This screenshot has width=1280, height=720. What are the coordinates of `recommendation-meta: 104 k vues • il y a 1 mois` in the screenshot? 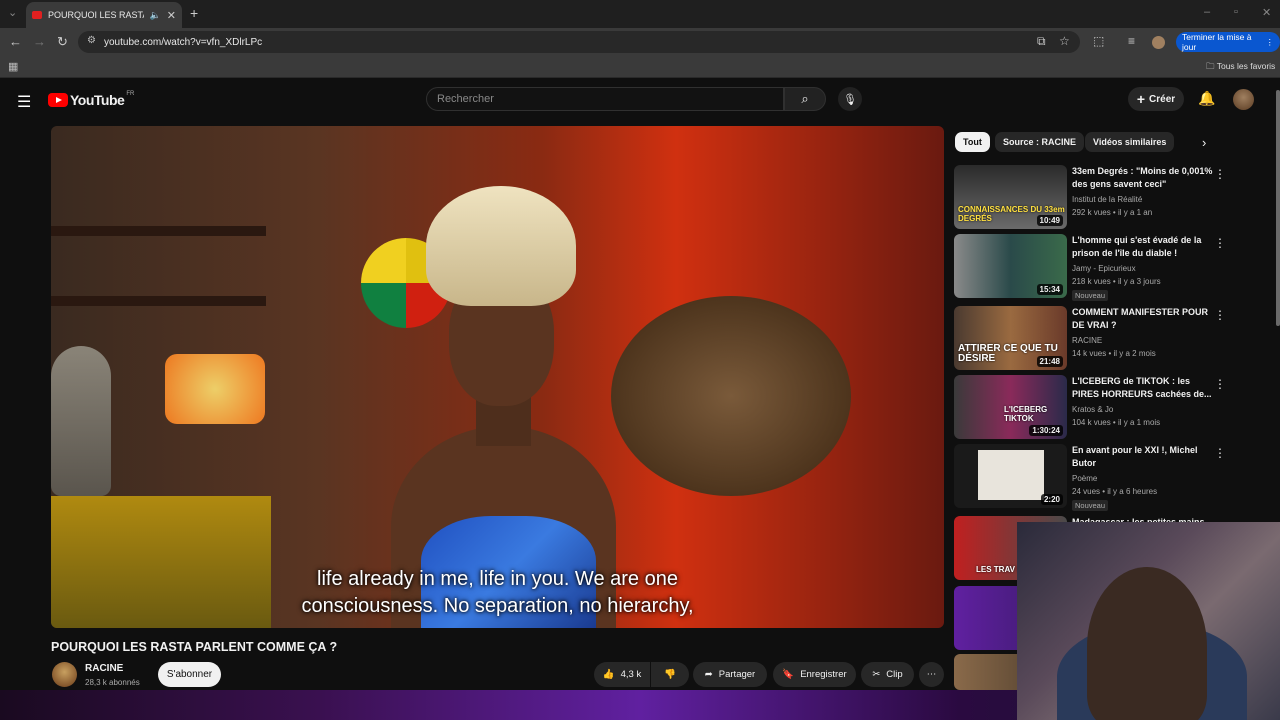 It's located at (1116, 422).